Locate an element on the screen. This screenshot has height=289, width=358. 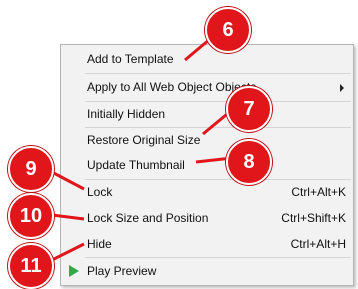
menu-item-label: Hide is located at coordinates (99, 244).